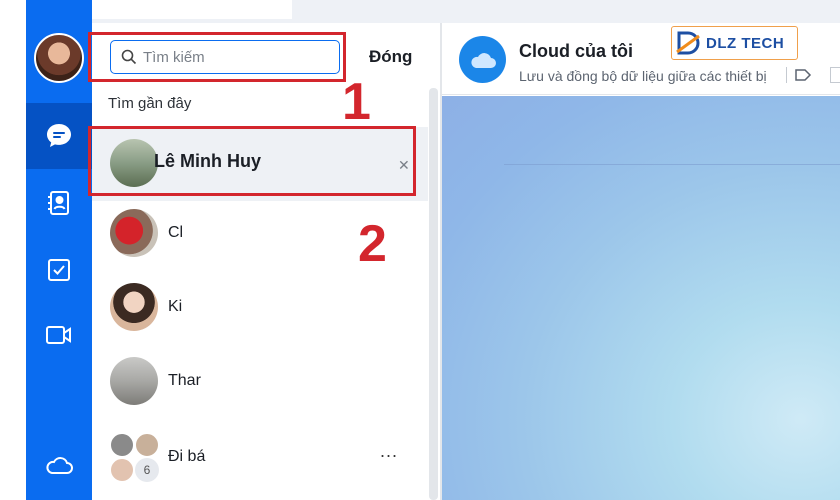 The image size is (840, 500). What do you see at coordinates (189, 9) in the screenshot?
I see `top-strip-blank` at bounding box center [189, 9].